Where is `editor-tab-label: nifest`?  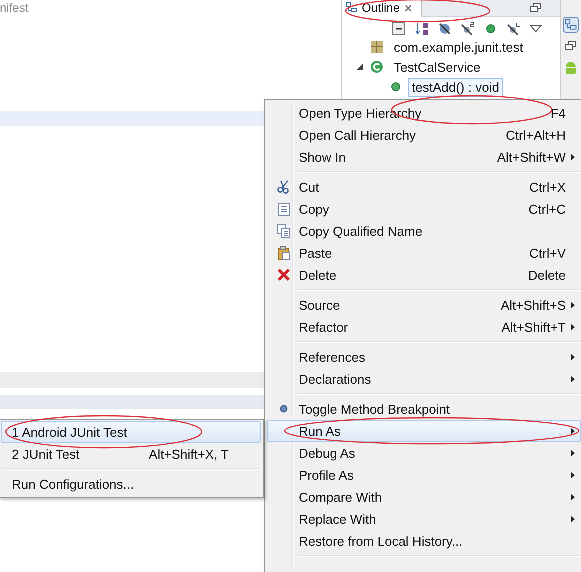
editor-tab-label: nifest is located at coordinates (15, 7).